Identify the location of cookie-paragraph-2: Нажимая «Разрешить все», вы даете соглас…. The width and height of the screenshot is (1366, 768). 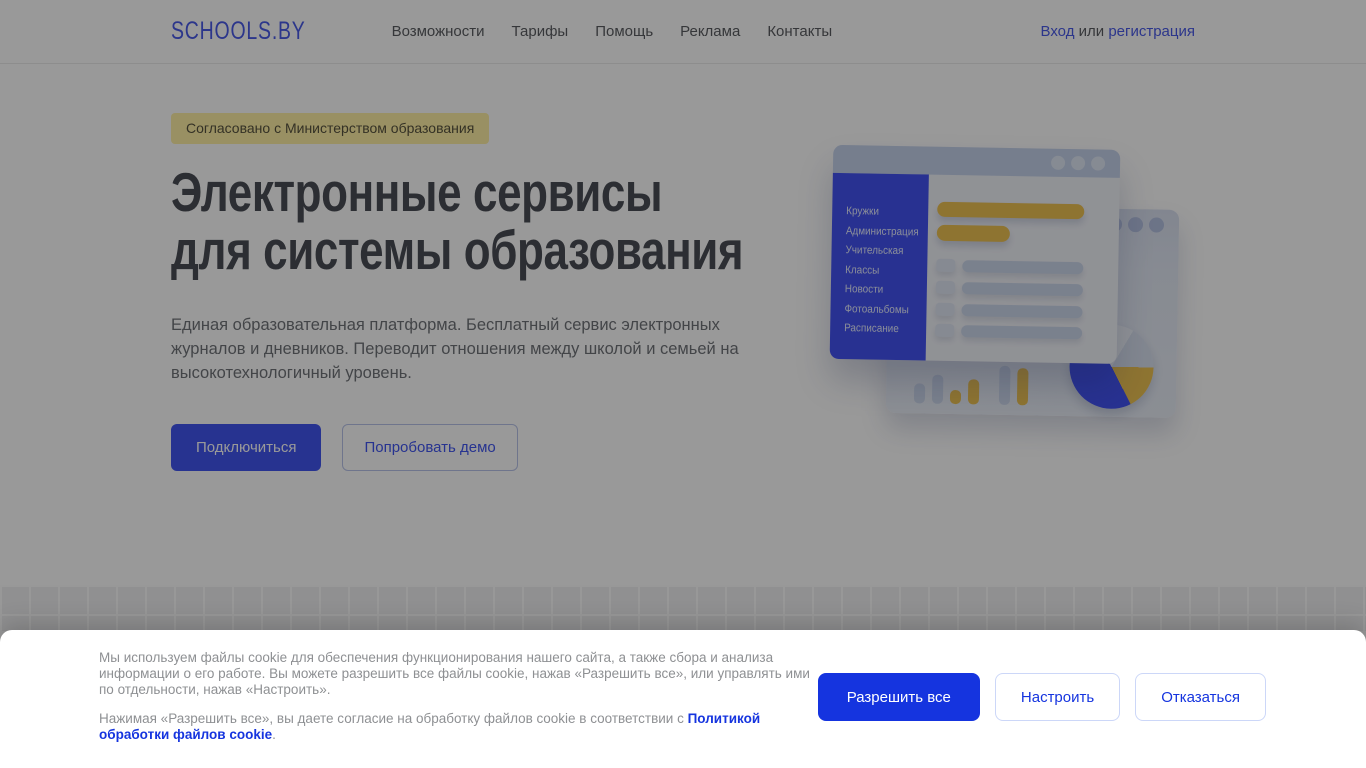
(460, 727).